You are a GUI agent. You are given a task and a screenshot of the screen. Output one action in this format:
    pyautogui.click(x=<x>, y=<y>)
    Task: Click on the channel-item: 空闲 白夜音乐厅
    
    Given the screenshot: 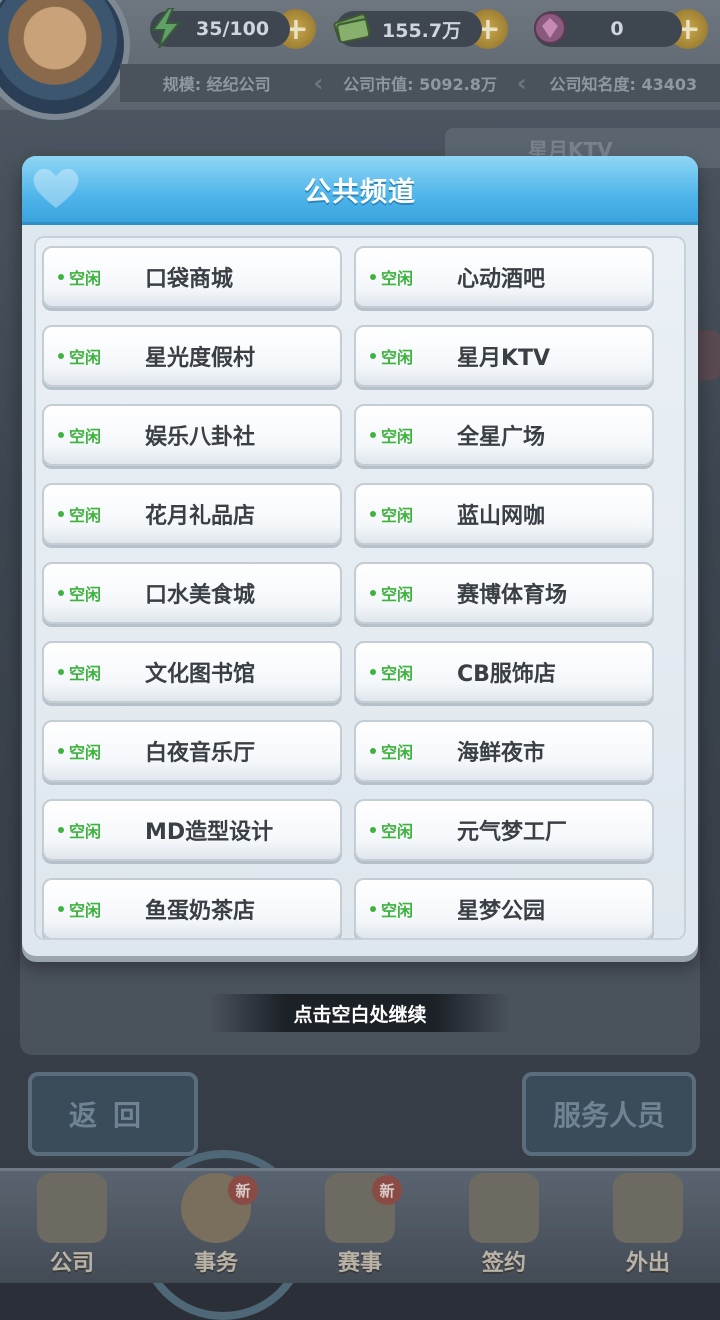 What is the action you would take?
    pyautogui.click(x=192, y=751)
    